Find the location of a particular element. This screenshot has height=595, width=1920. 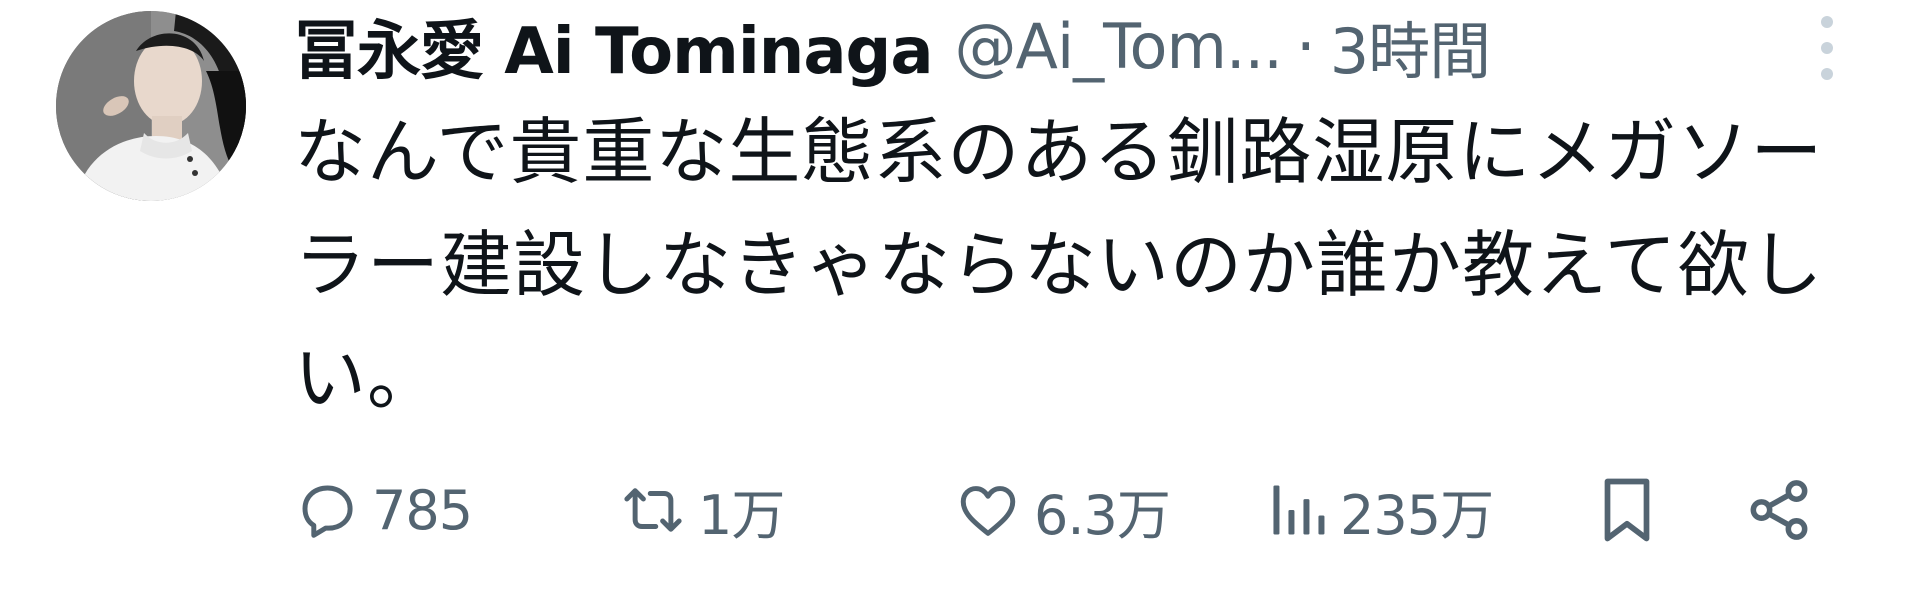

more-options-icon is located at coordinates (1827, 48).